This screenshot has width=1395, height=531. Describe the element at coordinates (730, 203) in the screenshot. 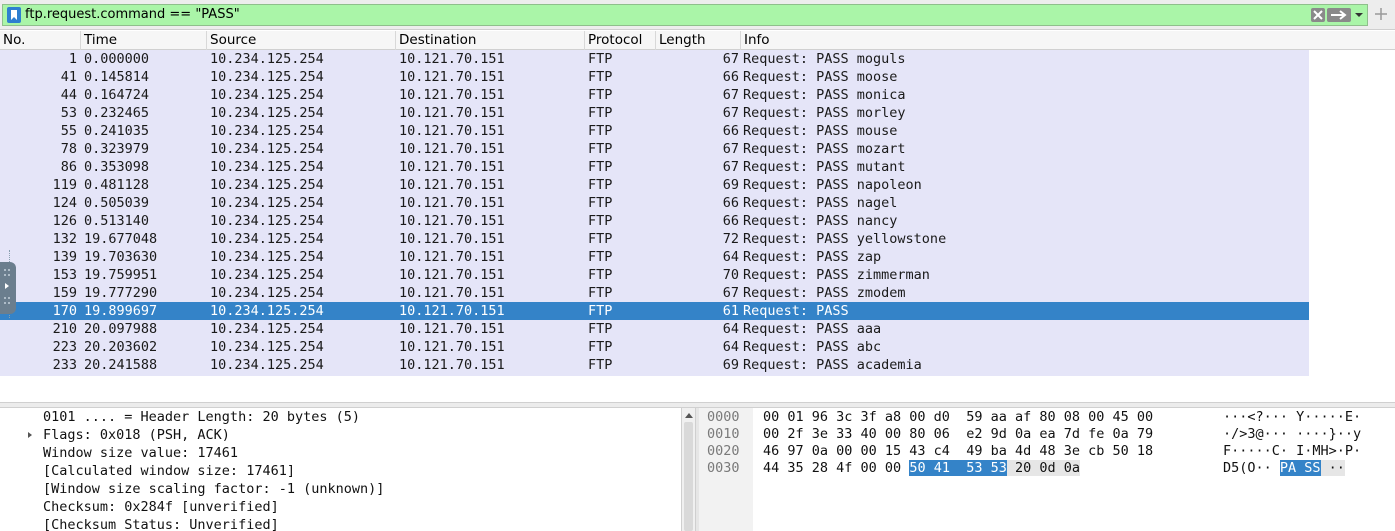

I see `cell-length: 66` at that location.